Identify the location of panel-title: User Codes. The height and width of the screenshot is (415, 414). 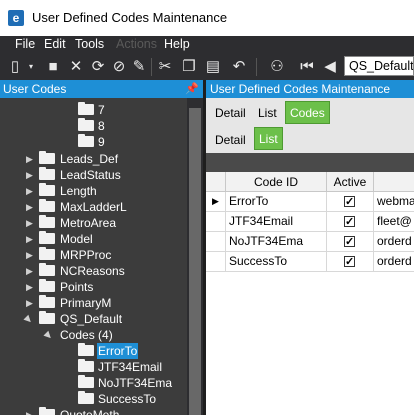
(35, 89).